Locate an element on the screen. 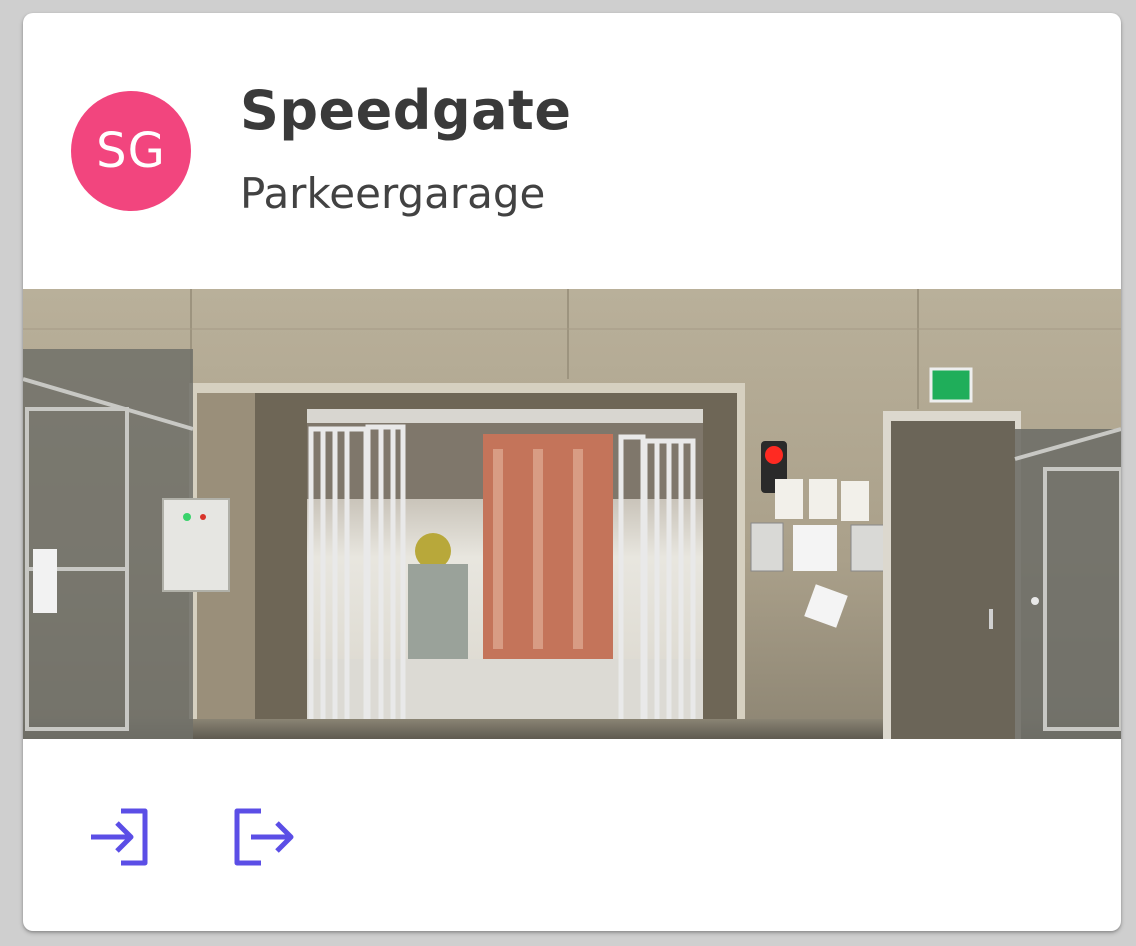 The image size is (1136, 946). avatar-initials: SG is located at coordinates (131, 151).